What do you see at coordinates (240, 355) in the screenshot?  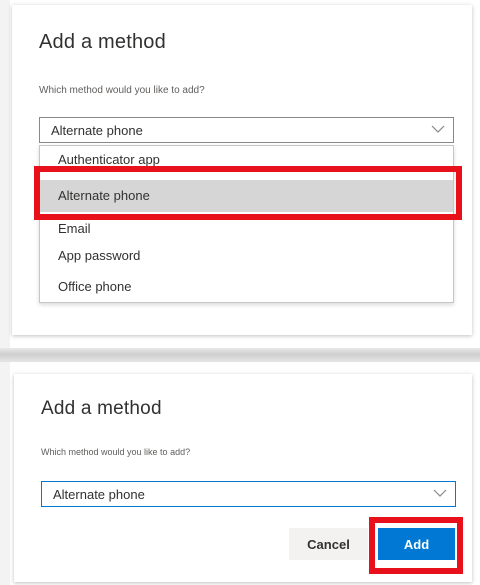 I see `screenshot-separator` at bounding box center [240, 355].